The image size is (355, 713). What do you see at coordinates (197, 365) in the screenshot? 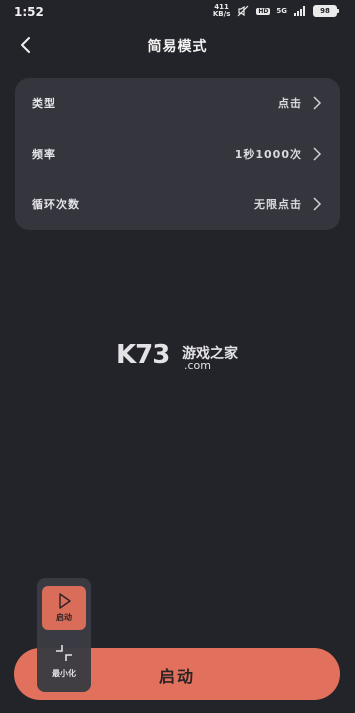
I see `watermark-domain: .com` at bounding box center [197, 365].